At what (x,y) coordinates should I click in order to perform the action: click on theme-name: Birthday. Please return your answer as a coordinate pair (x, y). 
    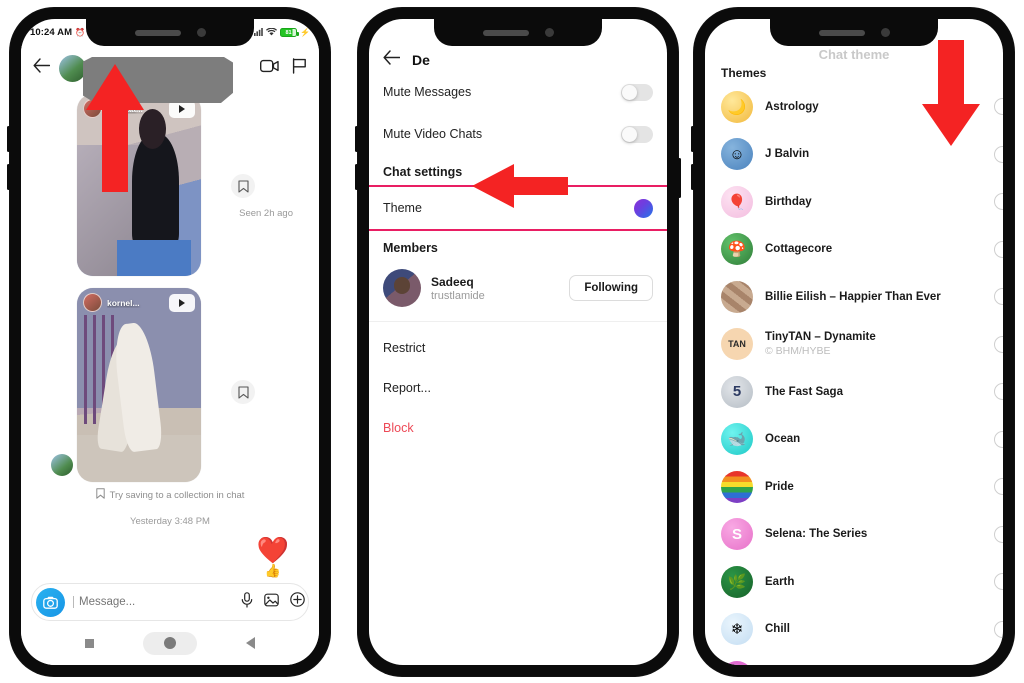
    Looking at the image, I should click on (788, 201).